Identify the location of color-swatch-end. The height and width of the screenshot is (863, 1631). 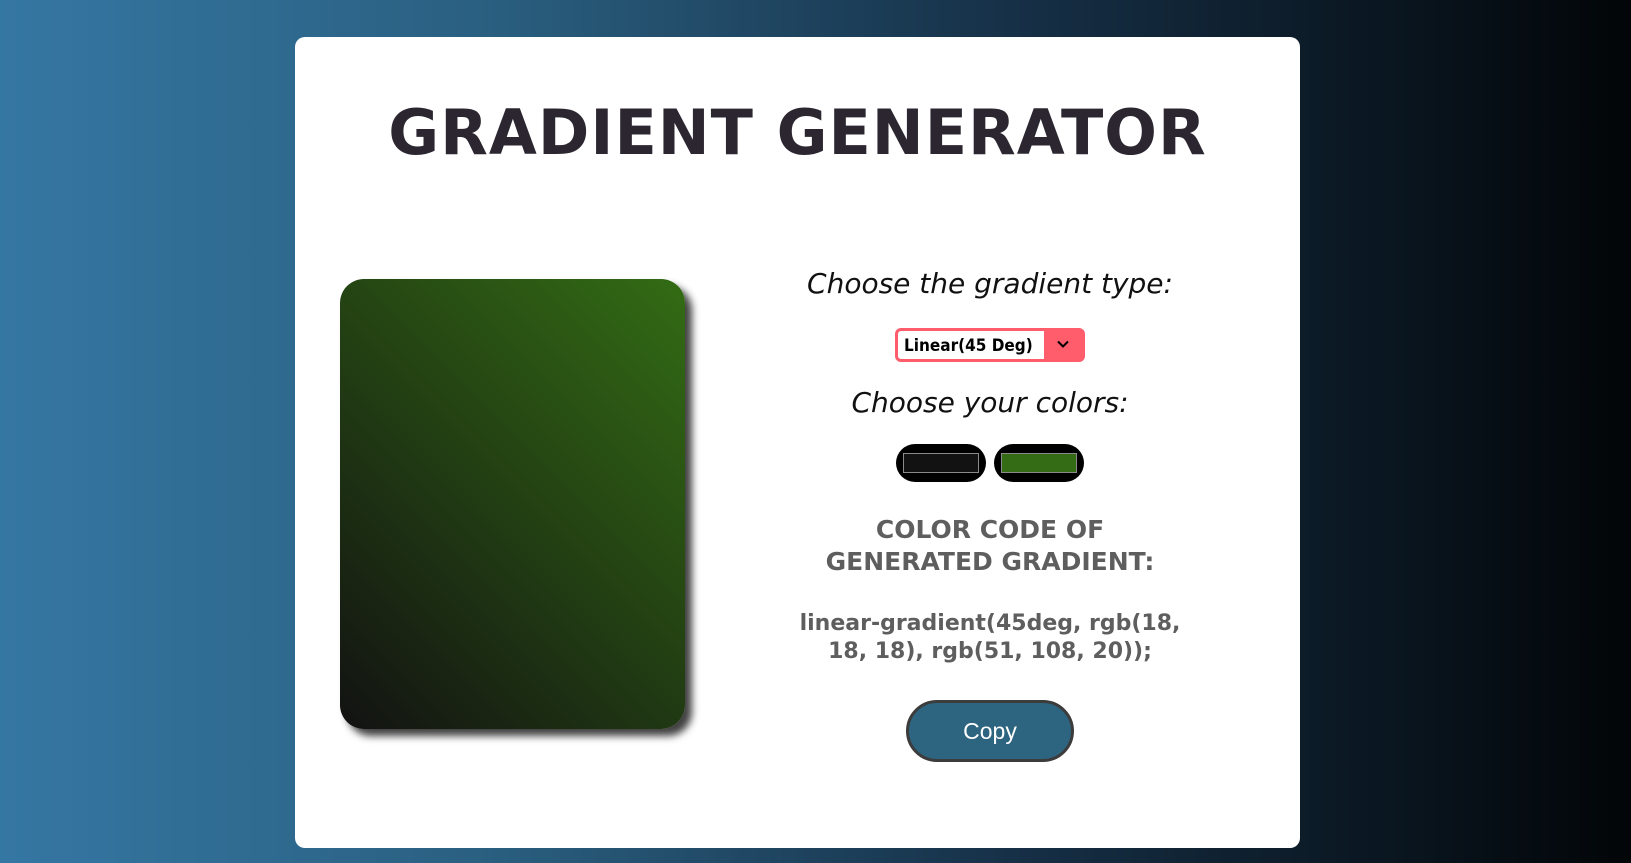
(1039, 463).